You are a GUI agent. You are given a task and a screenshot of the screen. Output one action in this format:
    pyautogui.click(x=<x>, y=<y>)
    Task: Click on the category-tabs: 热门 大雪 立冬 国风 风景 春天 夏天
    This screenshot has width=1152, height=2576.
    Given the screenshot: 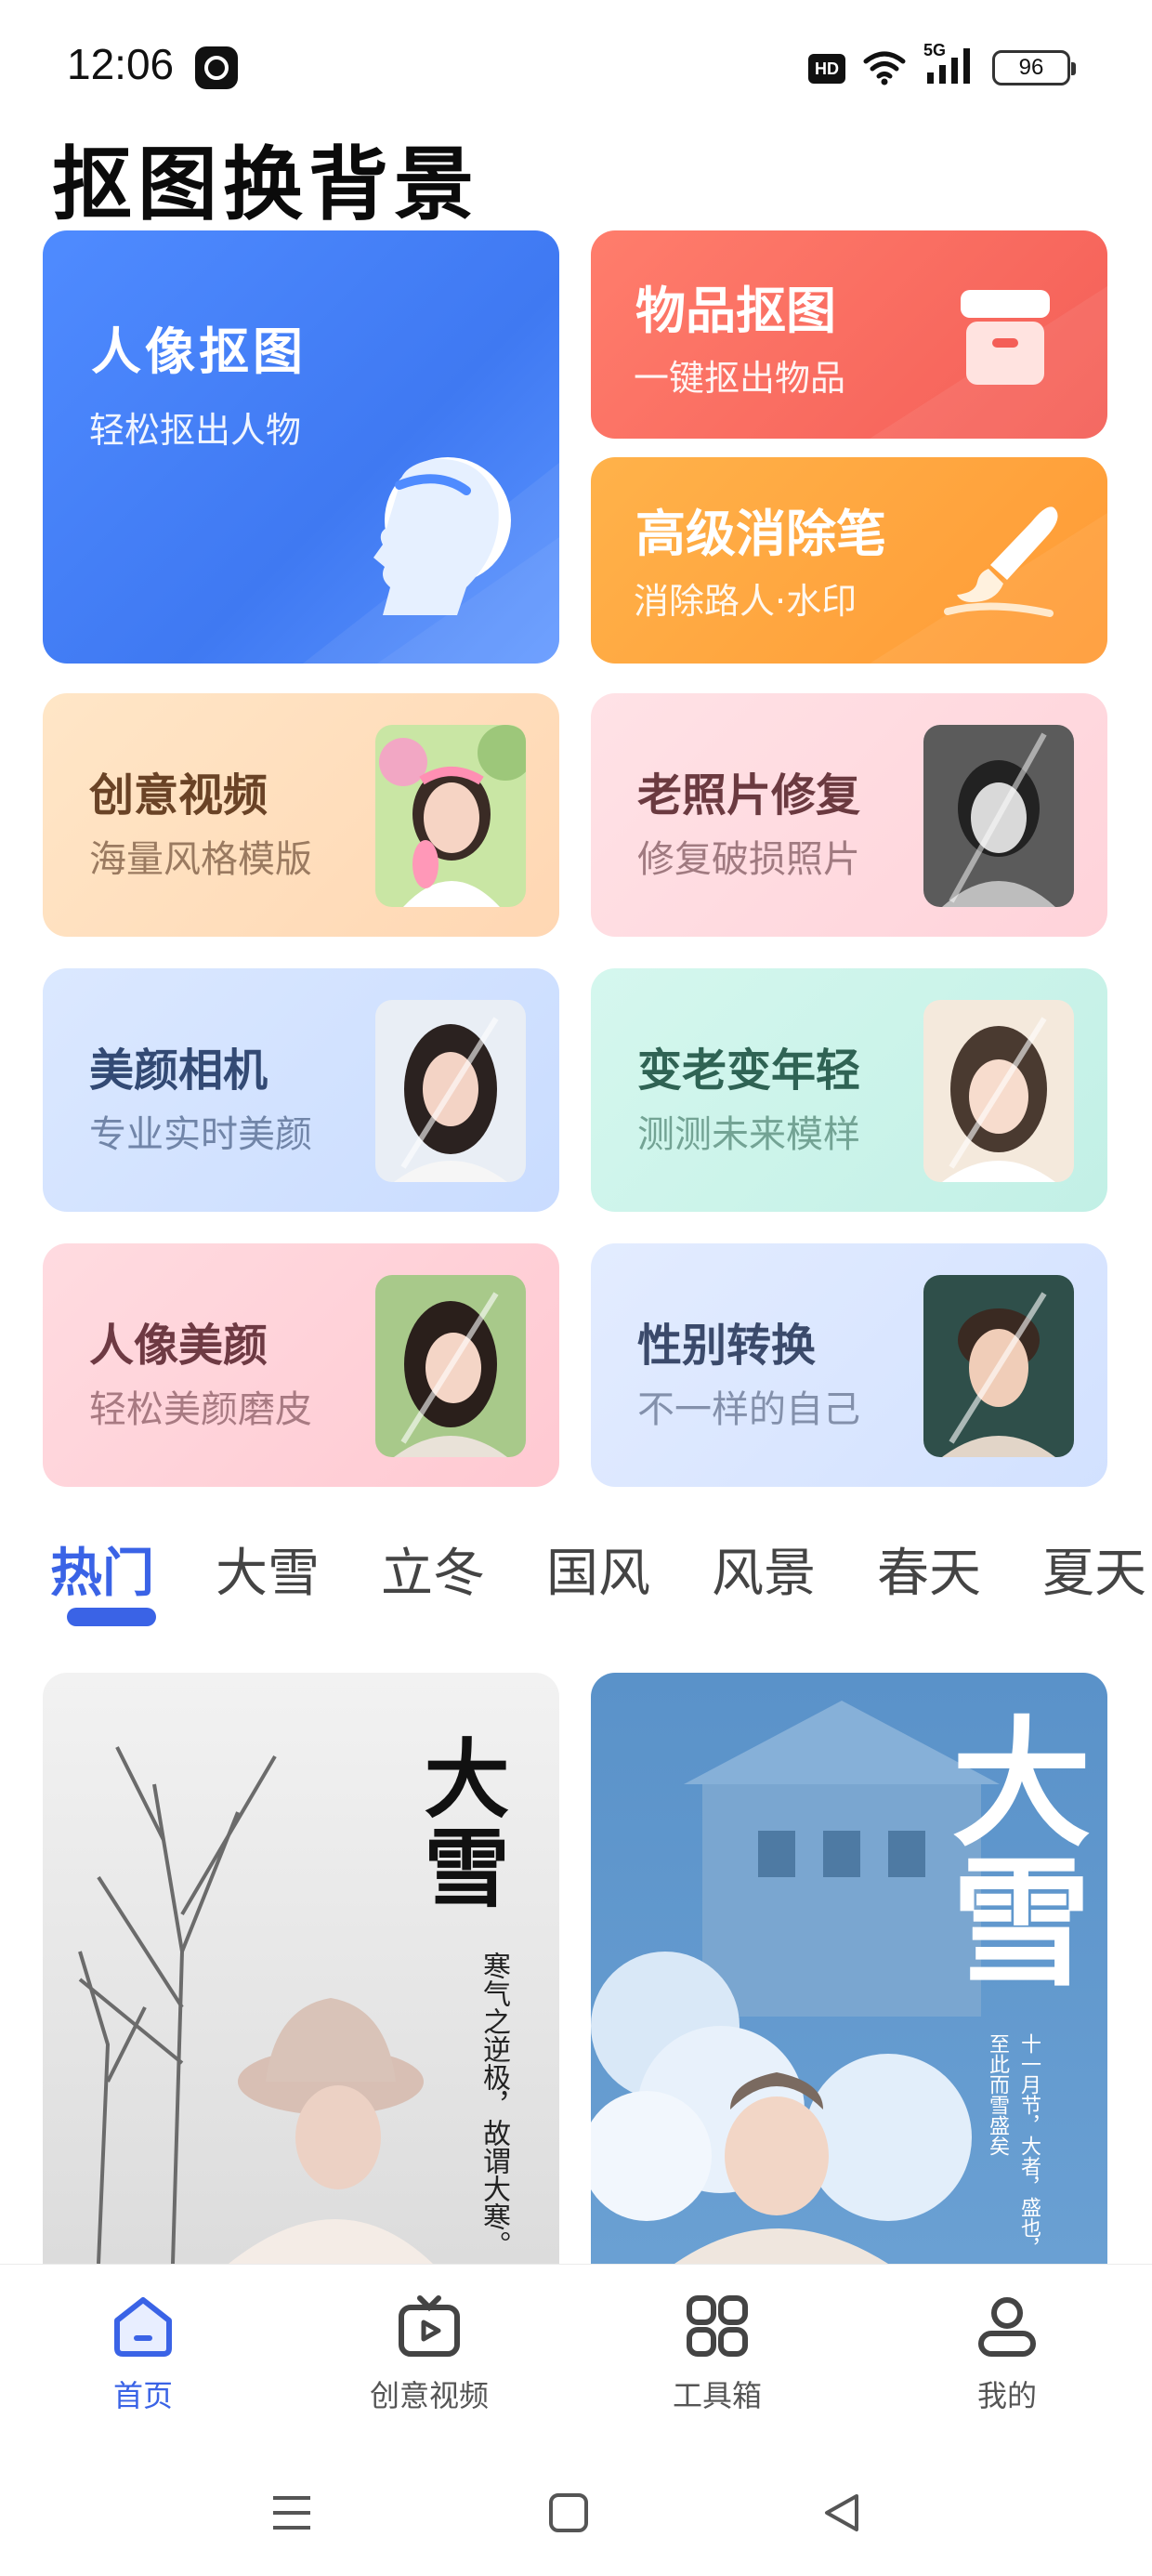 What is the action you would take?
    pyautogui.click(x=601, y=1573)
    